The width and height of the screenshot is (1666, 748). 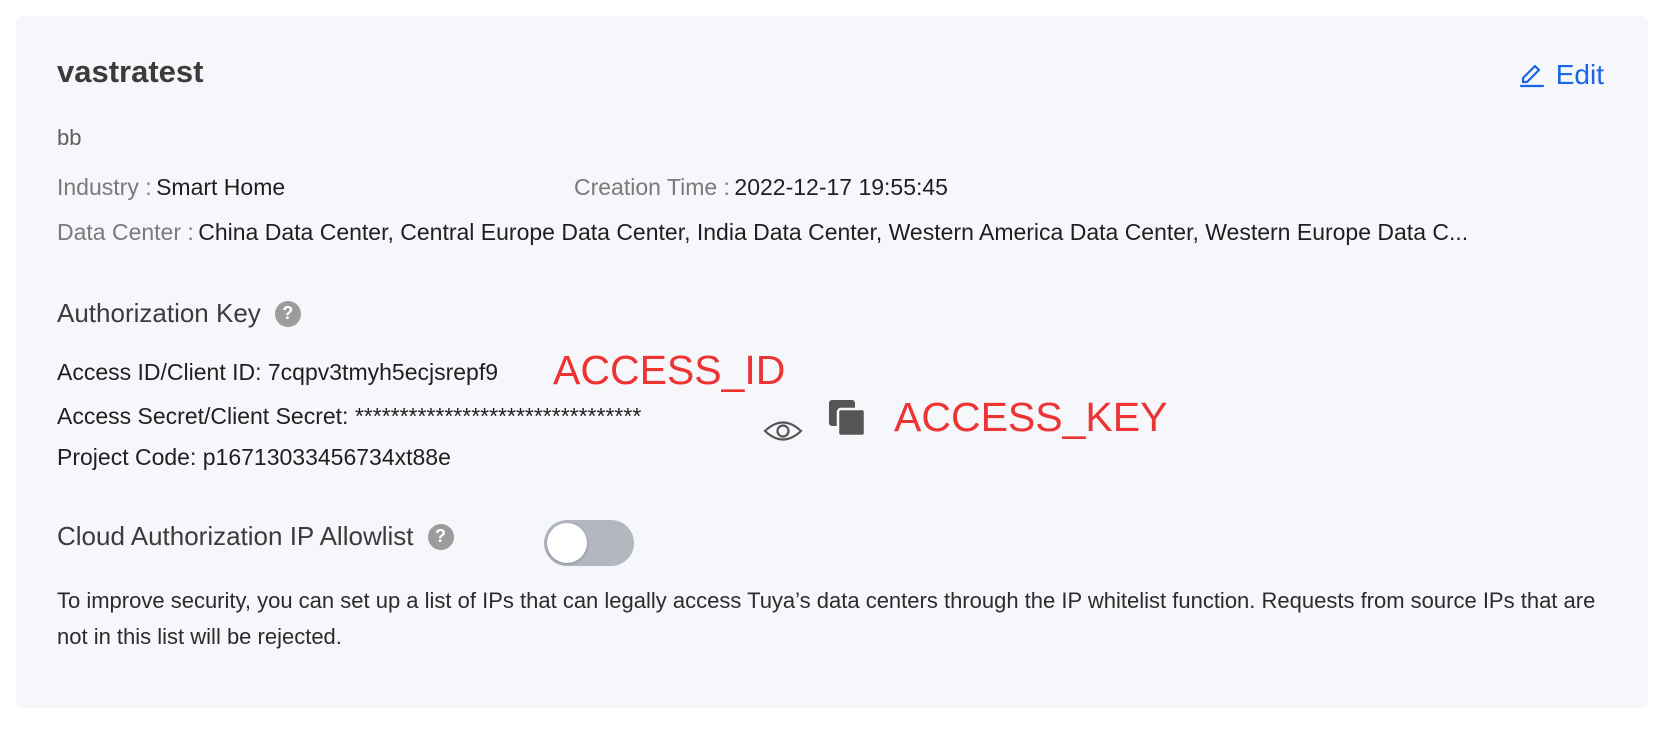 What do you see at coordinates (69, 137) in the screenshot?
I see `project-description: bb` at bounding box center [69, 137].